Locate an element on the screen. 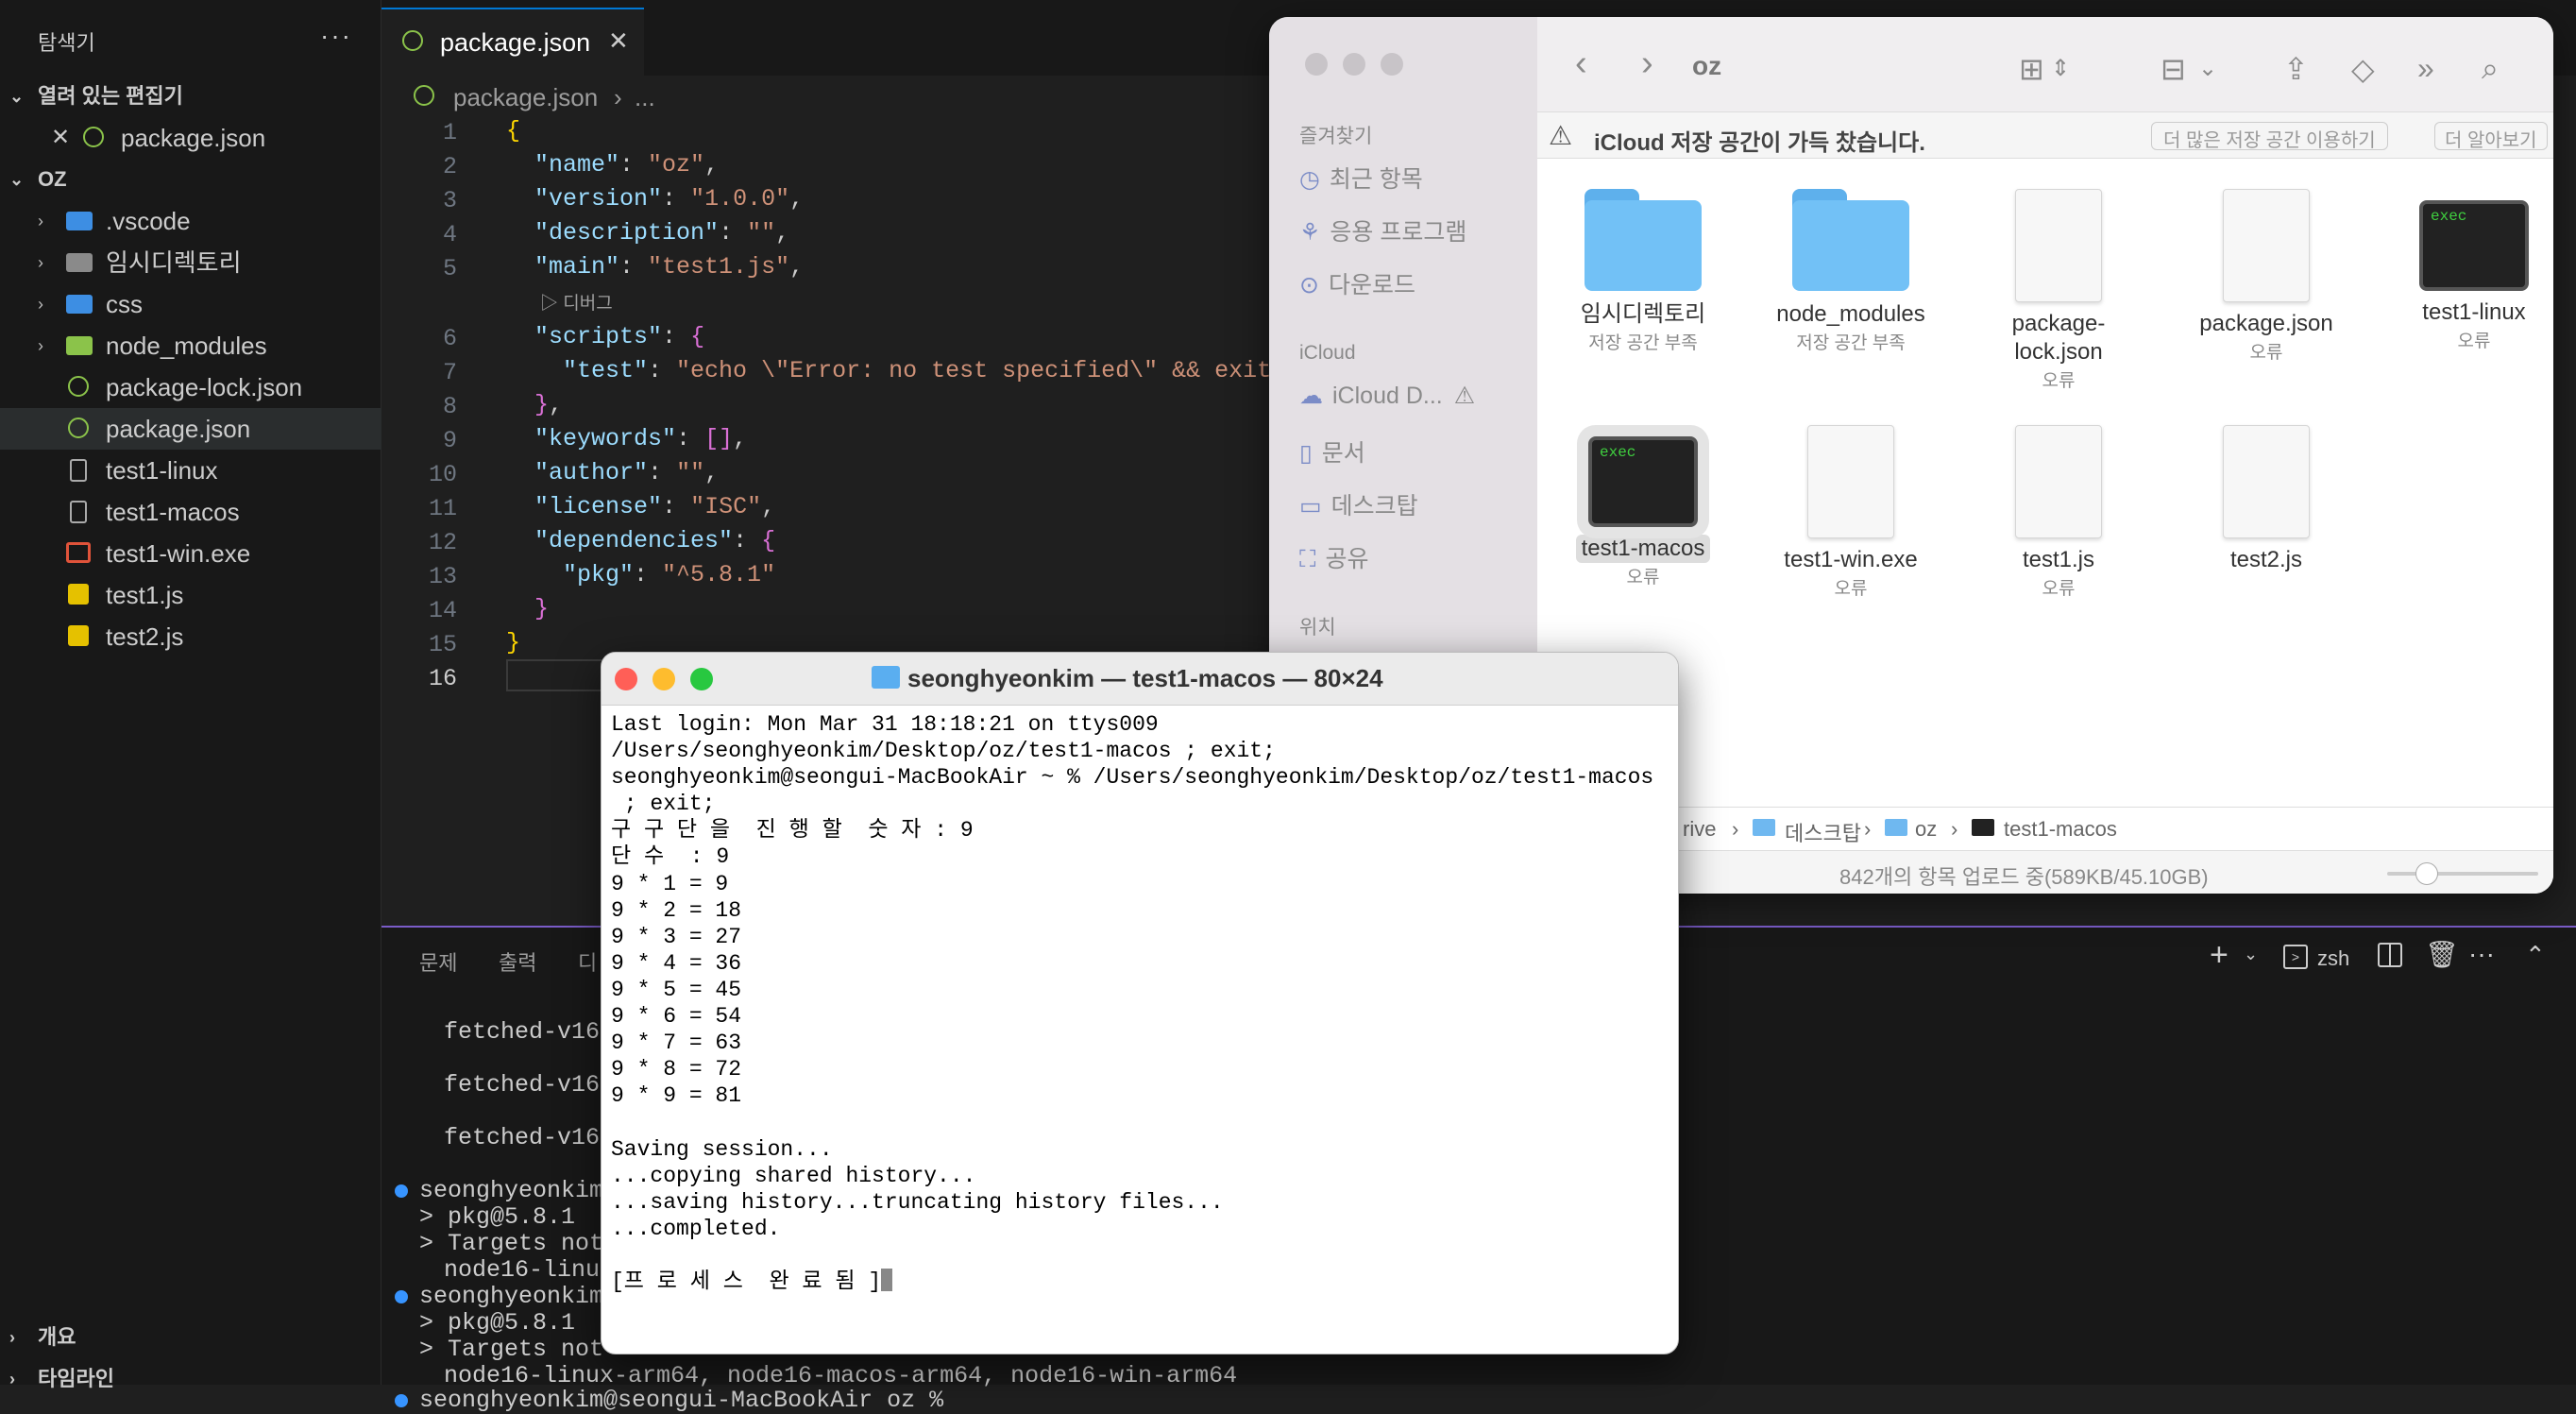  file-item: node_modules 저장 공간 부족 is located at coordinates (1850, 272).